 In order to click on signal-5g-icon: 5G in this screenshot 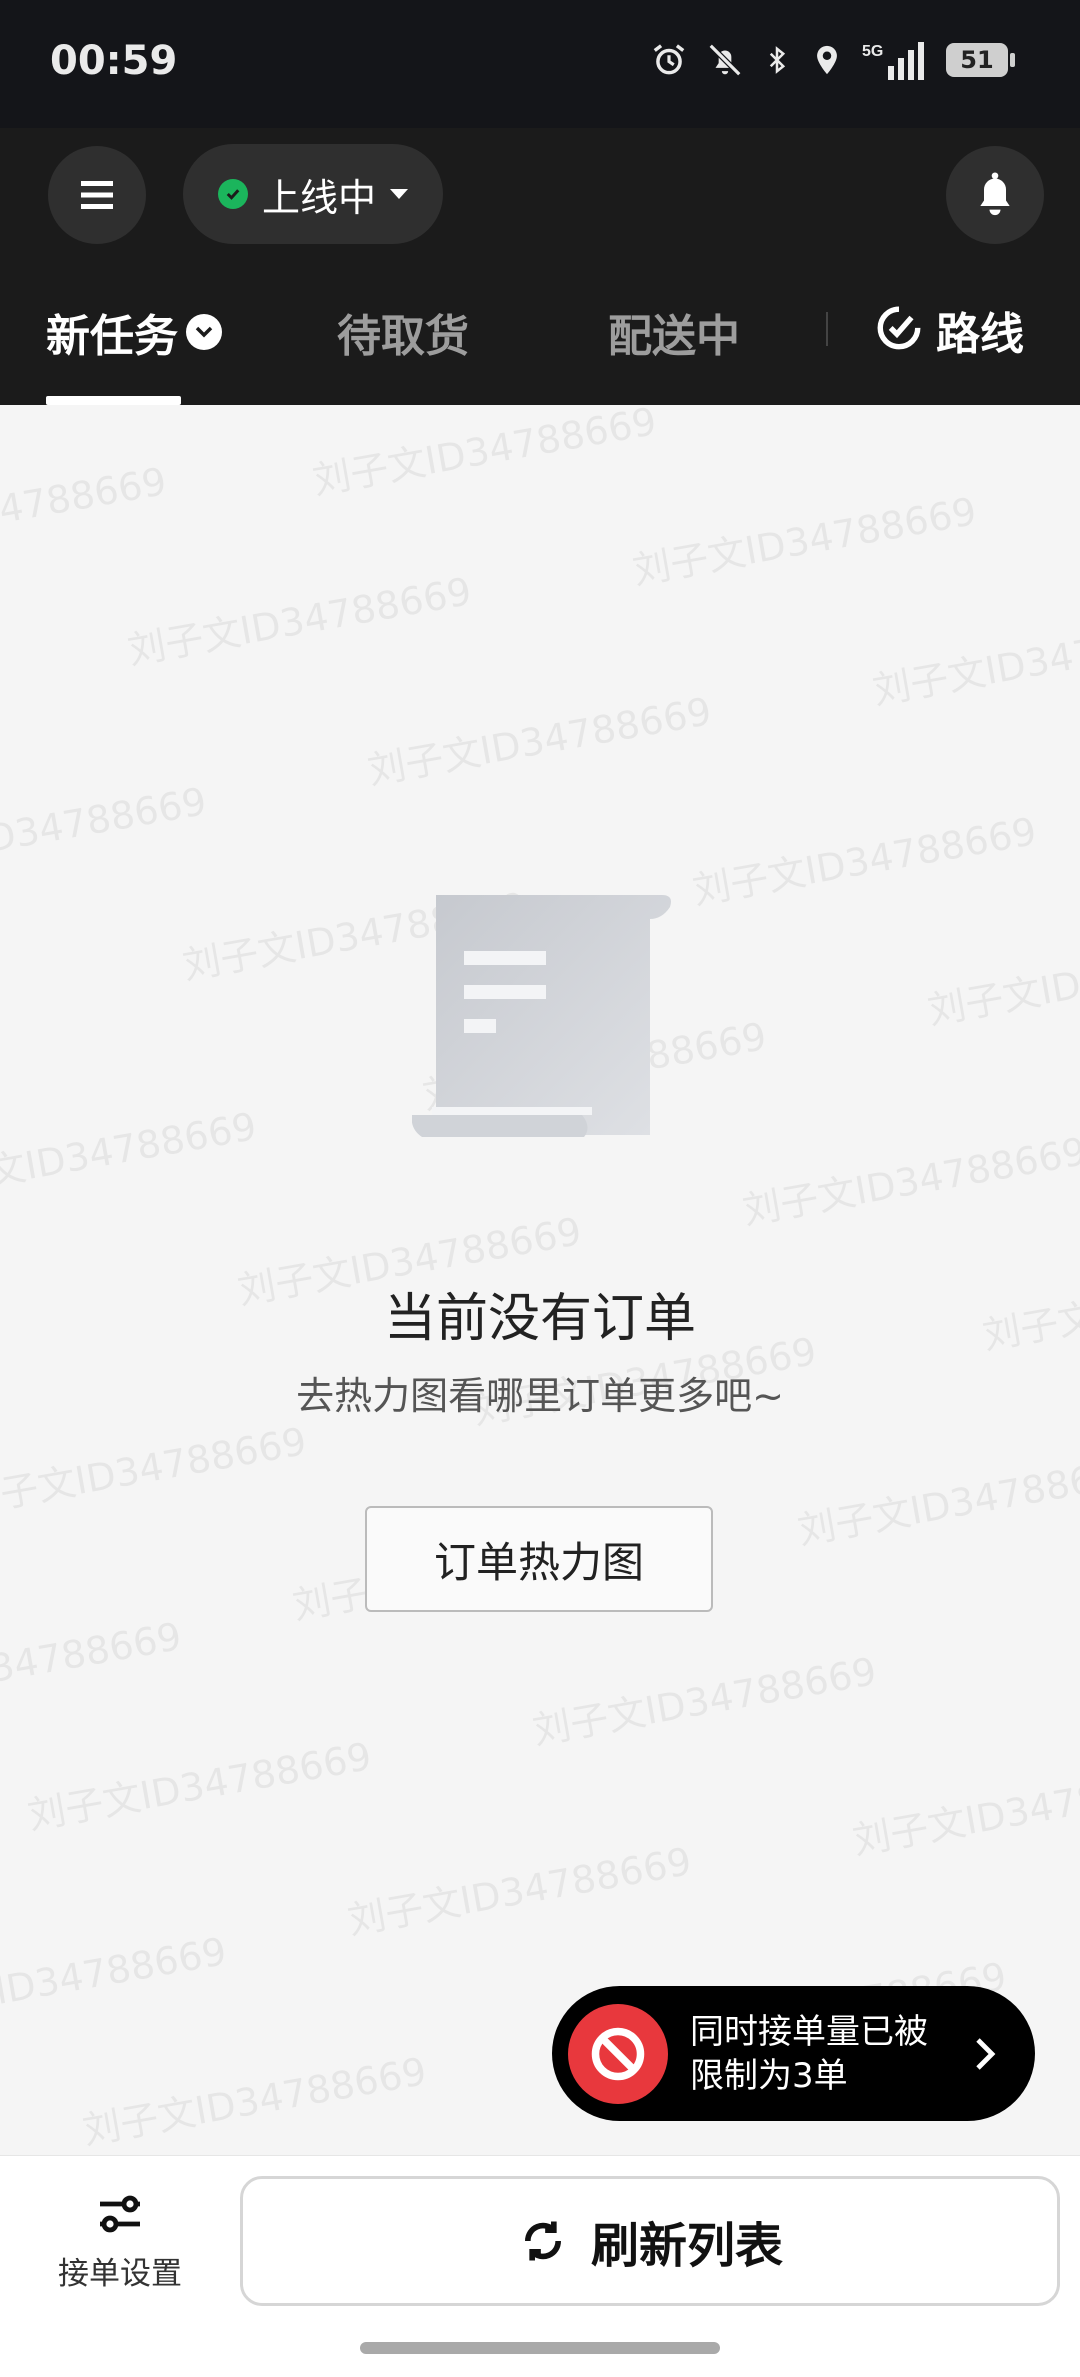, I will do `click(893, 61)`.